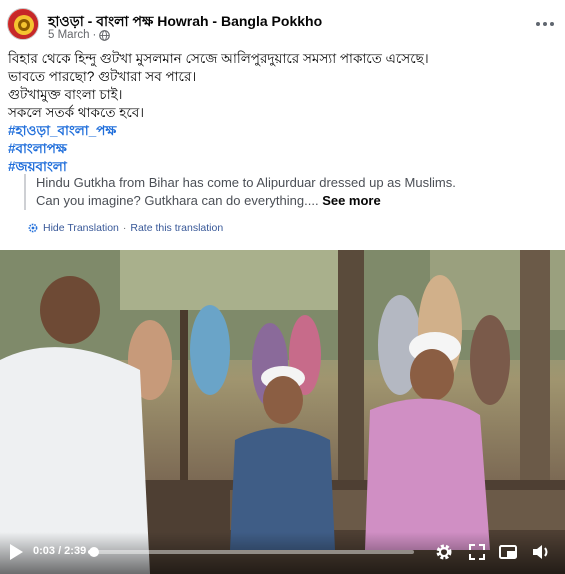  I want to click on translation-controls: Hide Translation · Rate this translation, so click(125, 228).